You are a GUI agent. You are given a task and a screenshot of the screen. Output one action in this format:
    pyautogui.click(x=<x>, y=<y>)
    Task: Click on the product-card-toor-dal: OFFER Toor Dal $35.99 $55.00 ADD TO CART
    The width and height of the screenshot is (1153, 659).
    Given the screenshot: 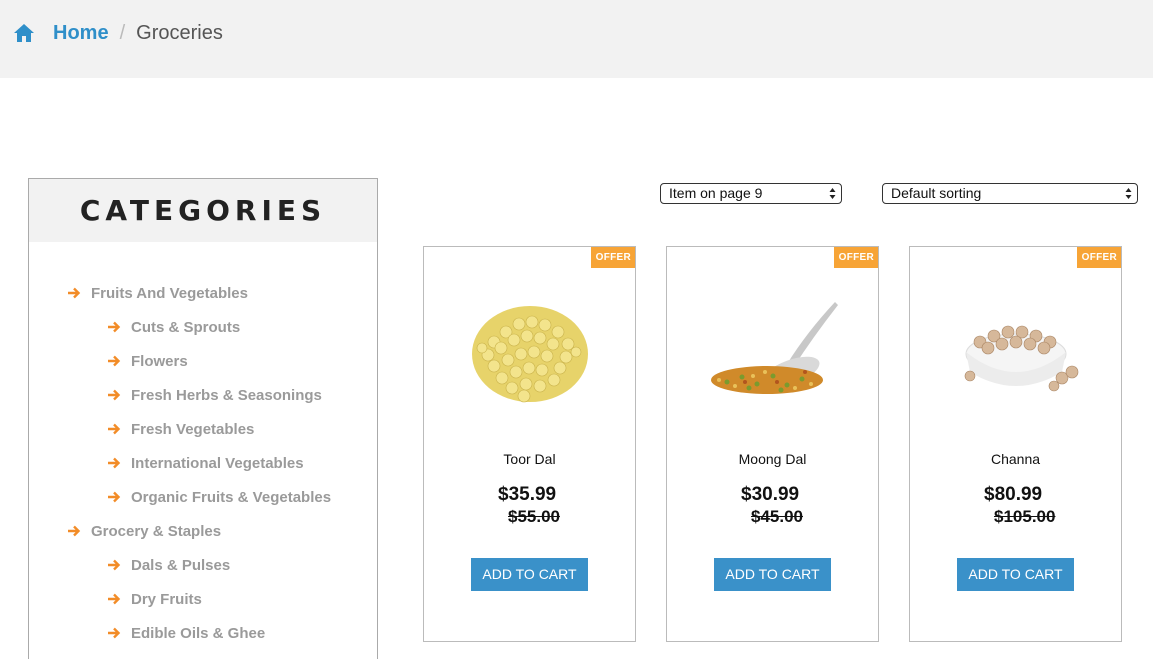 What is the action you would take?
    pyautogui.click(x=529, y=444)
    